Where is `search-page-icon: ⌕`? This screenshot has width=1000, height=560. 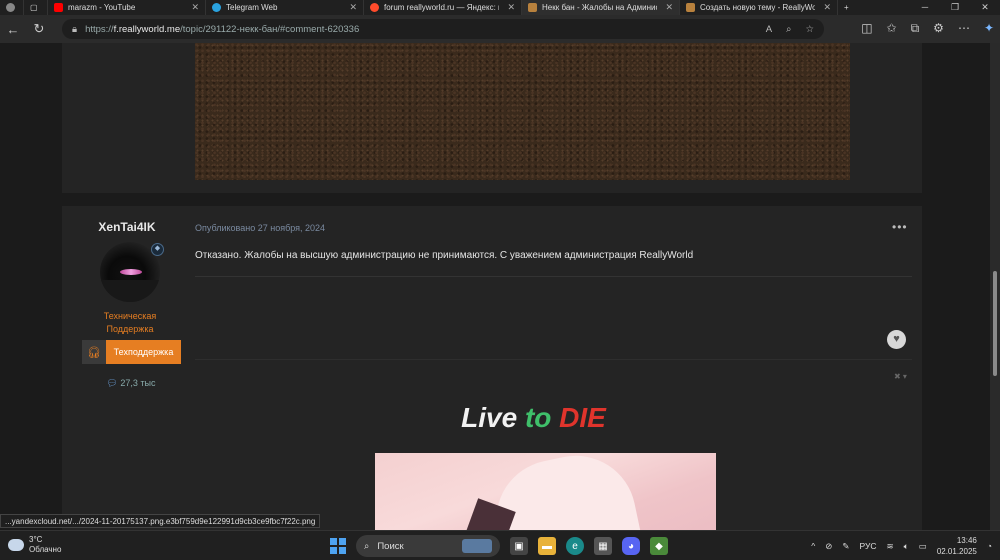 search-page-icon: ⌕ is located at coordinates (788, 29).